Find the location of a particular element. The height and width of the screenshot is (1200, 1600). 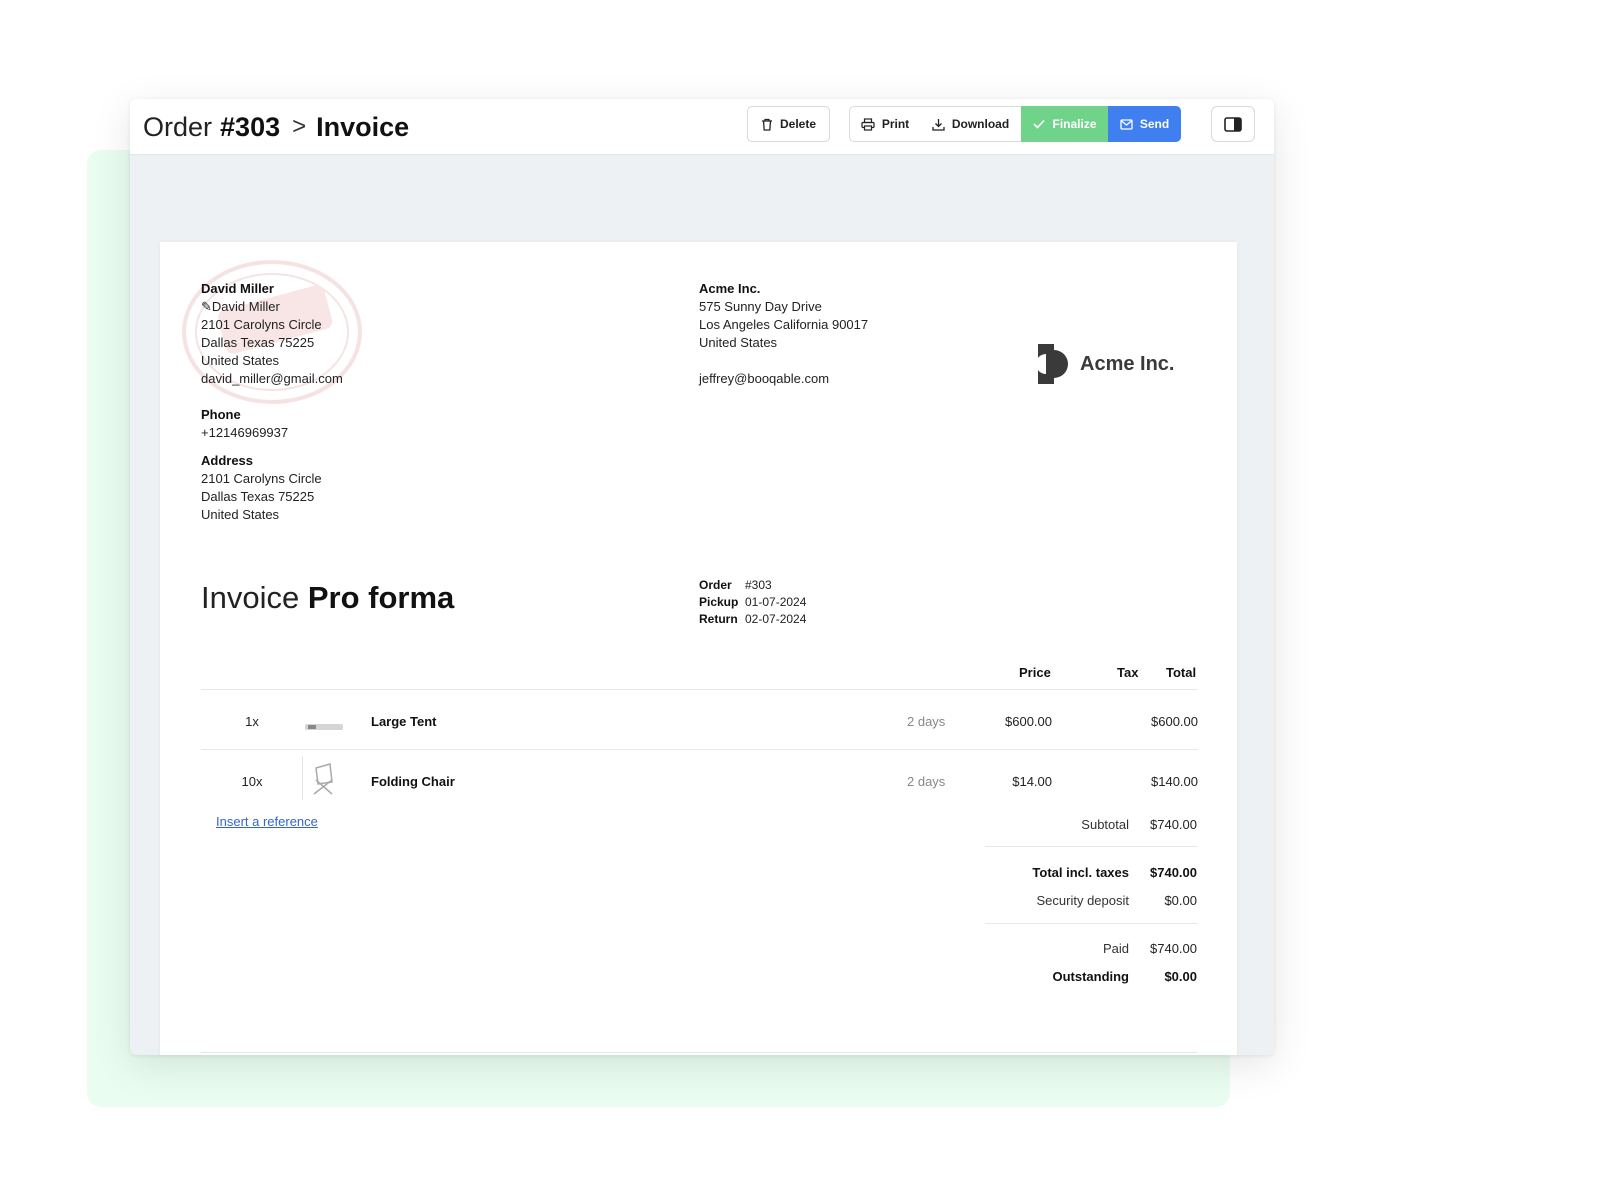

customer-street: 2101 Carolyns Circle is located at coordinates (261, 324).